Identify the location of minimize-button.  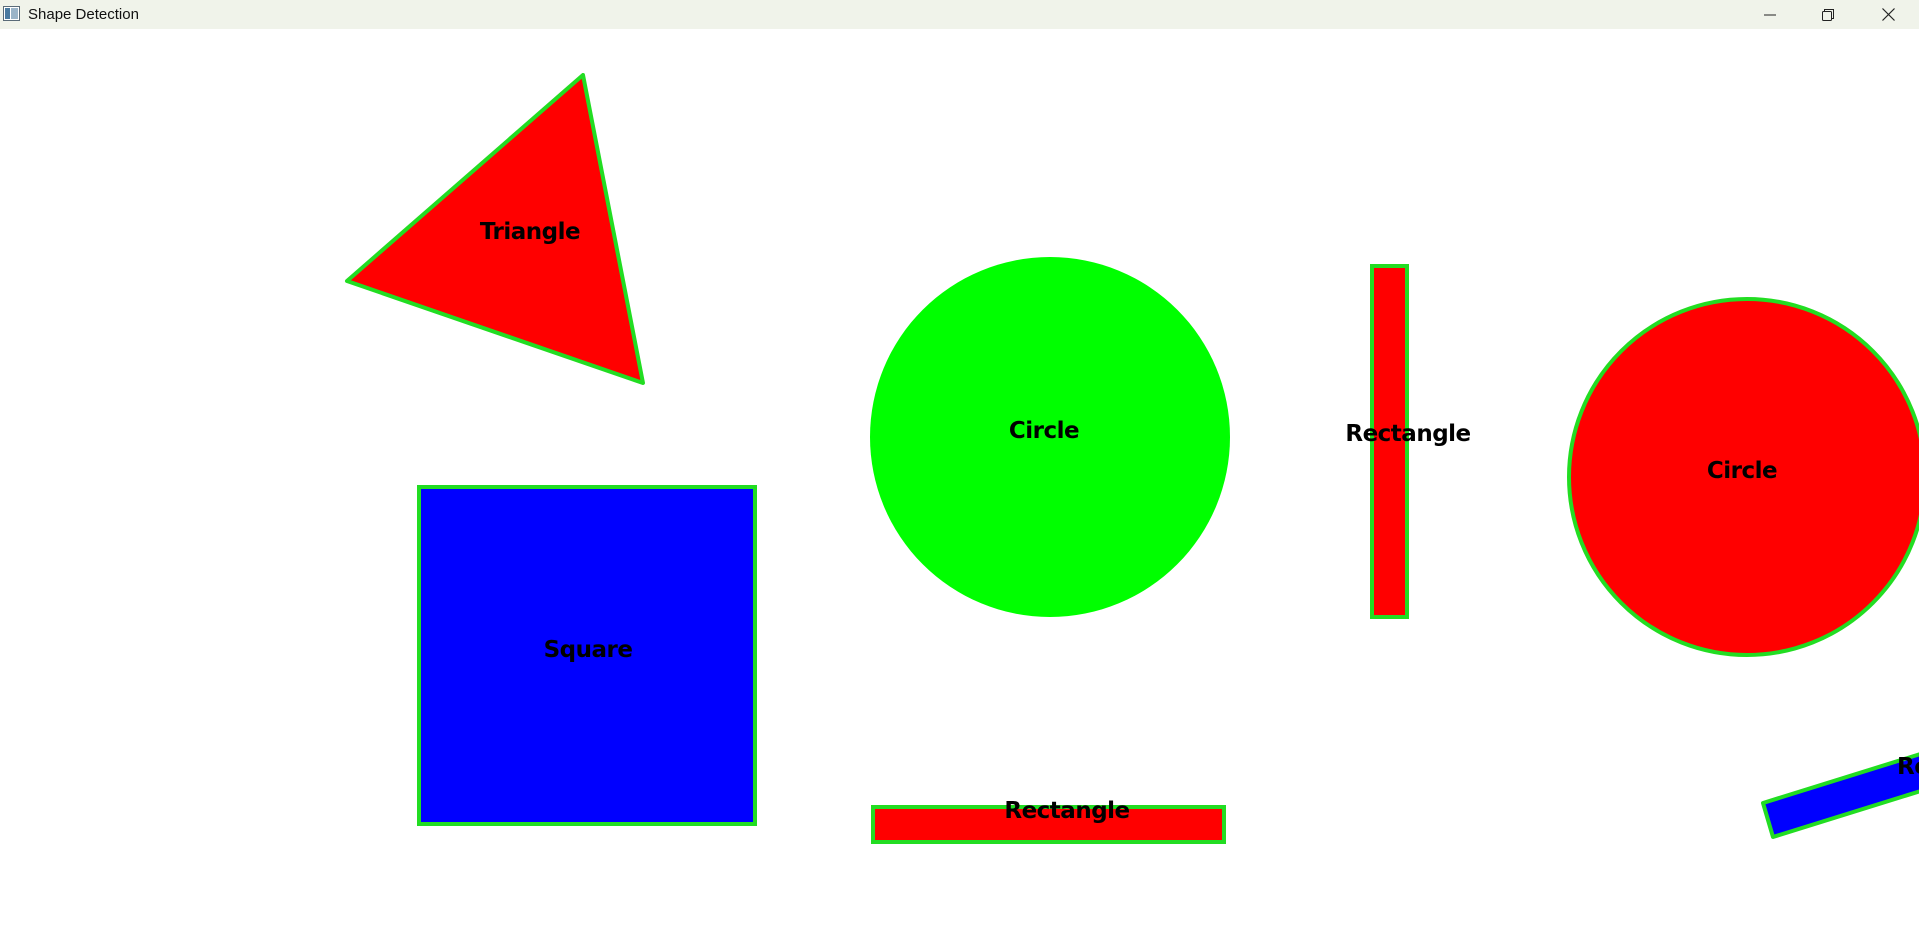
(1770, 14).